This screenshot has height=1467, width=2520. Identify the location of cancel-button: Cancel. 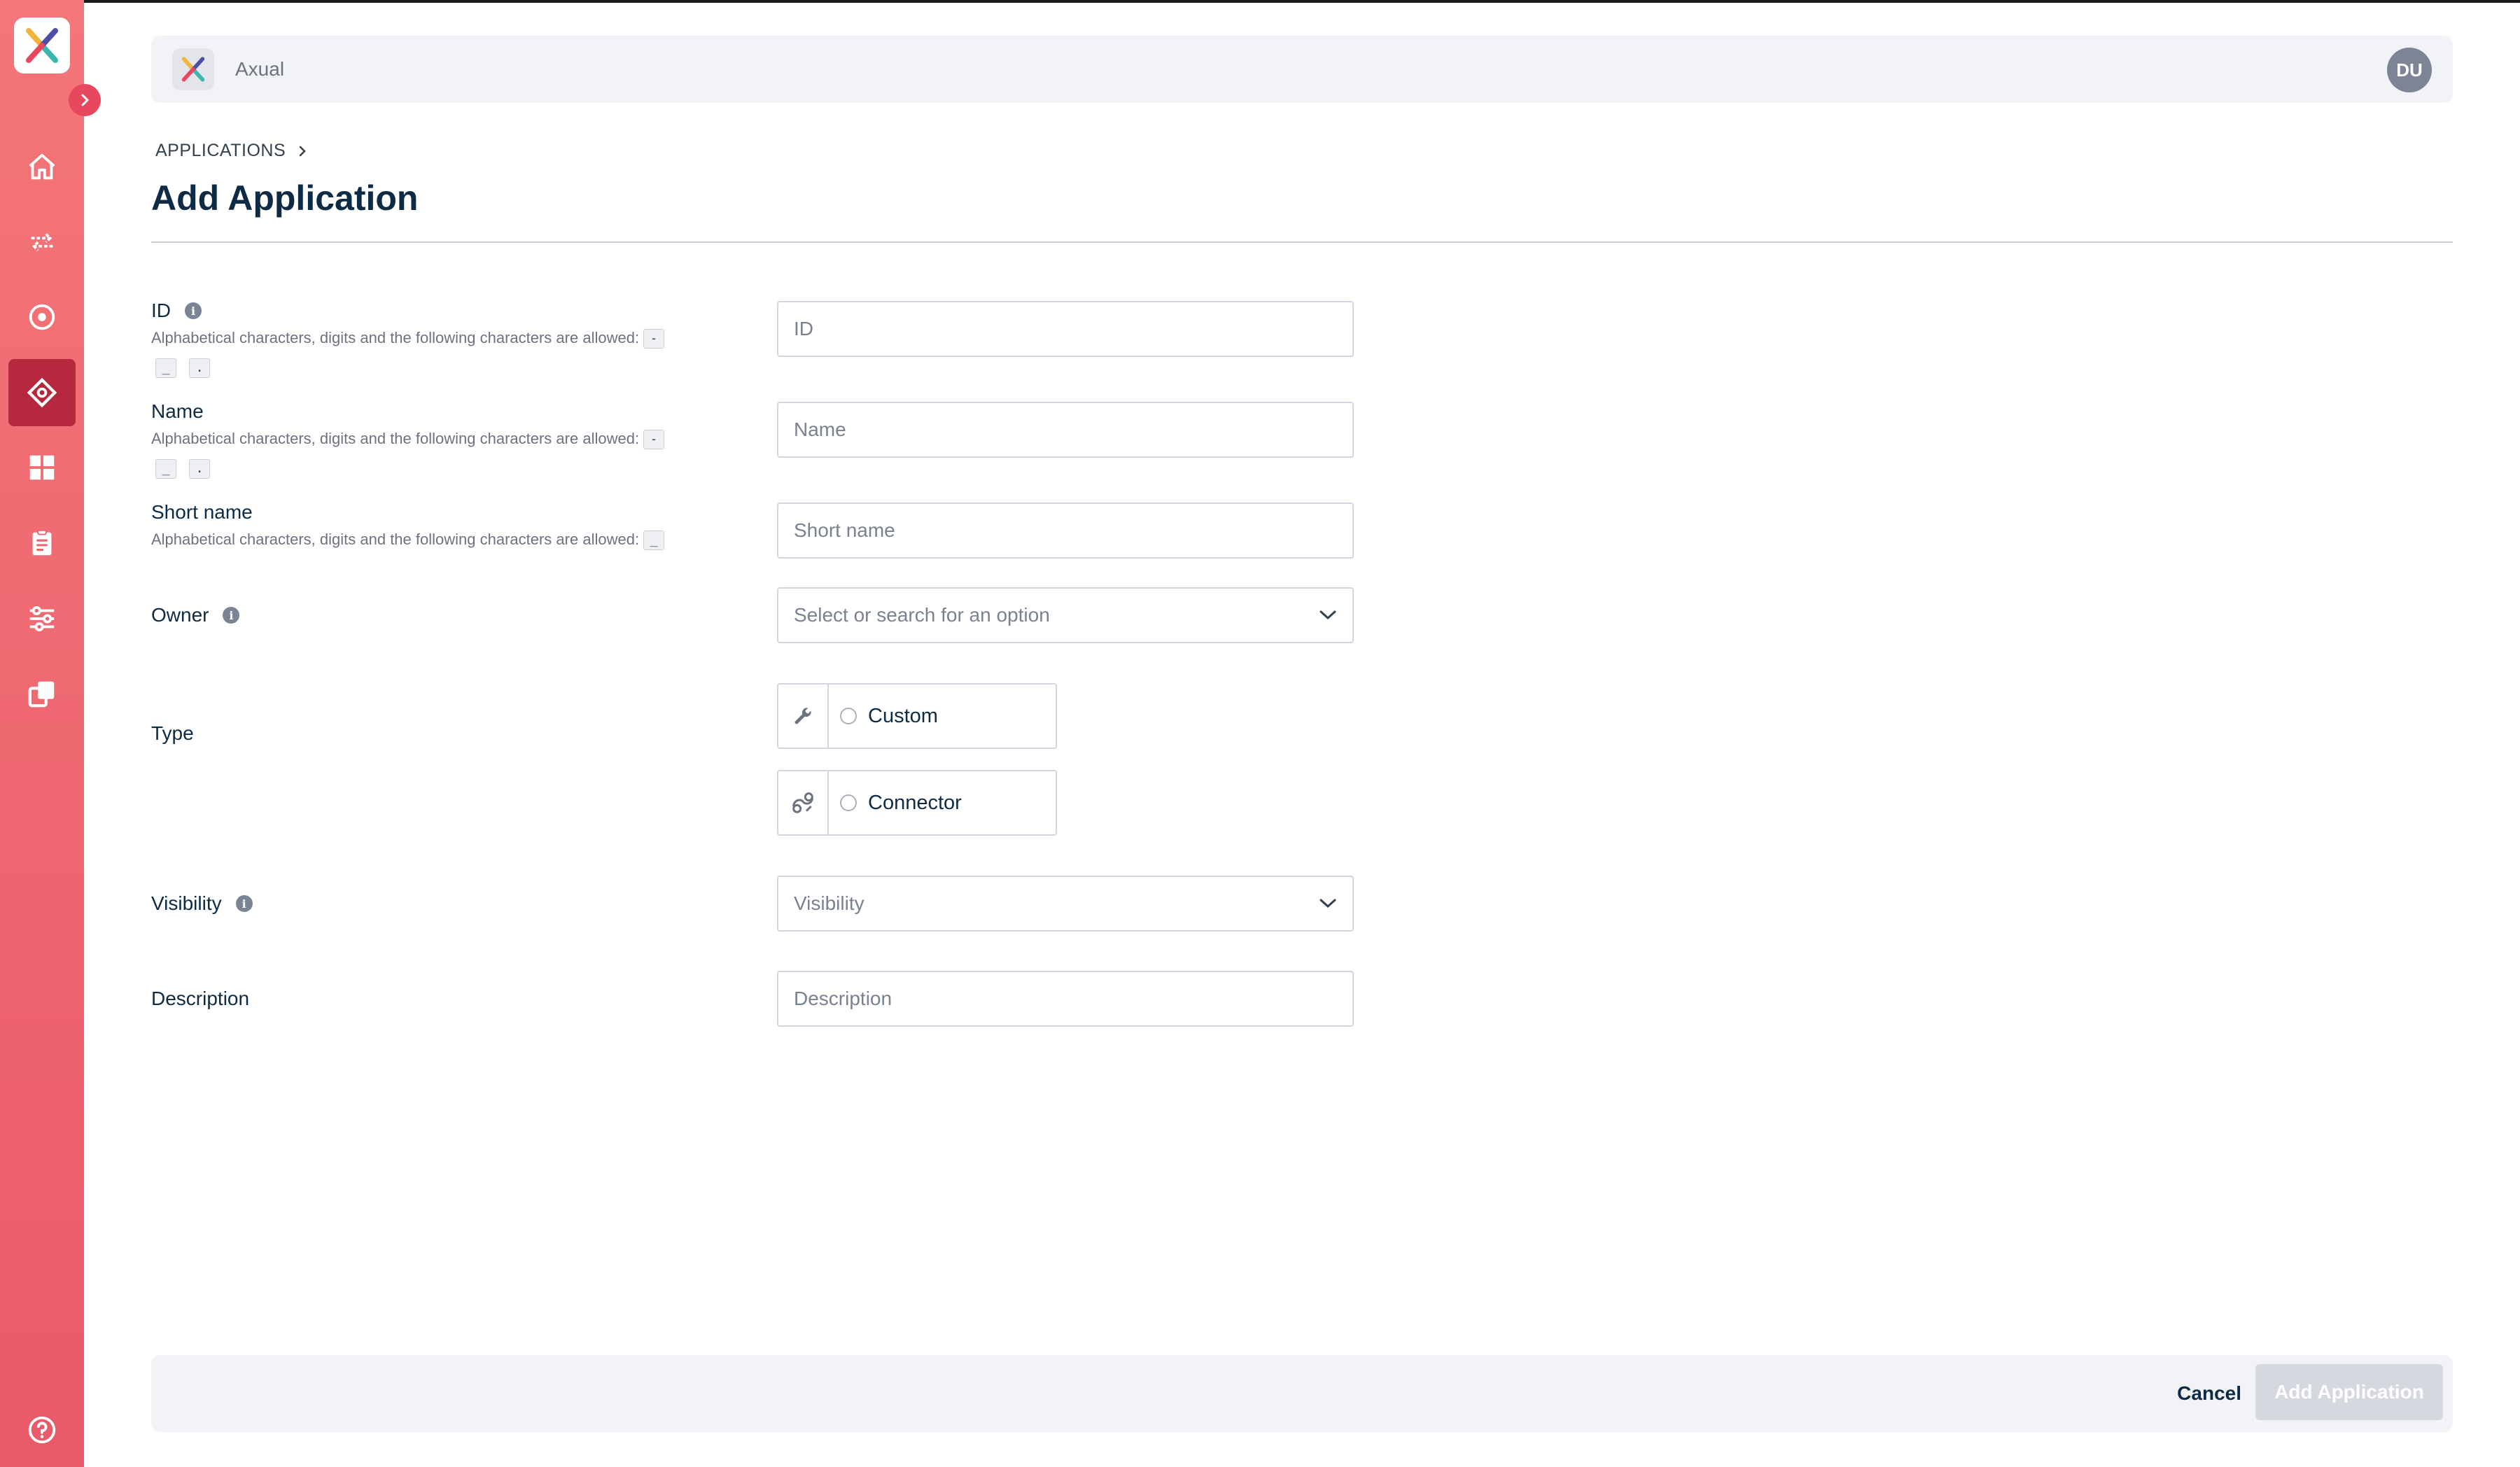
(2209, 1393).